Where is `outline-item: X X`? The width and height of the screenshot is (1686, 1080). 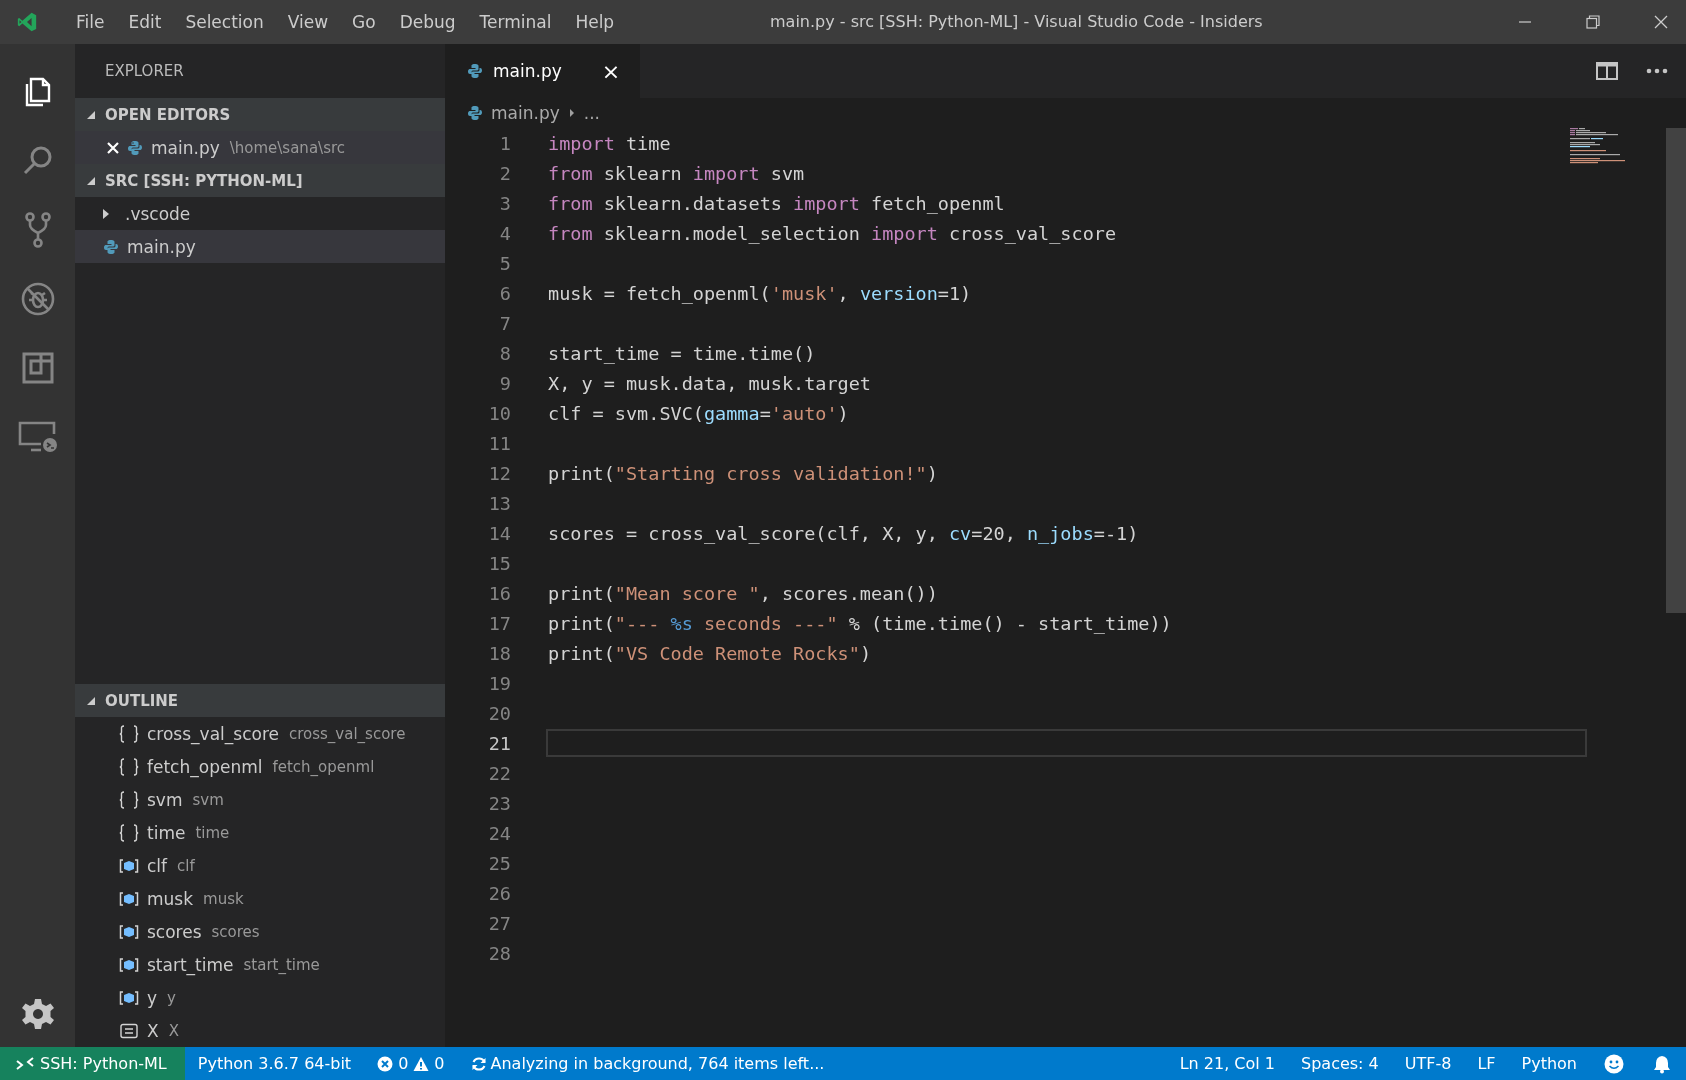 outline-item: X X is located at coordinates (260, 1030).